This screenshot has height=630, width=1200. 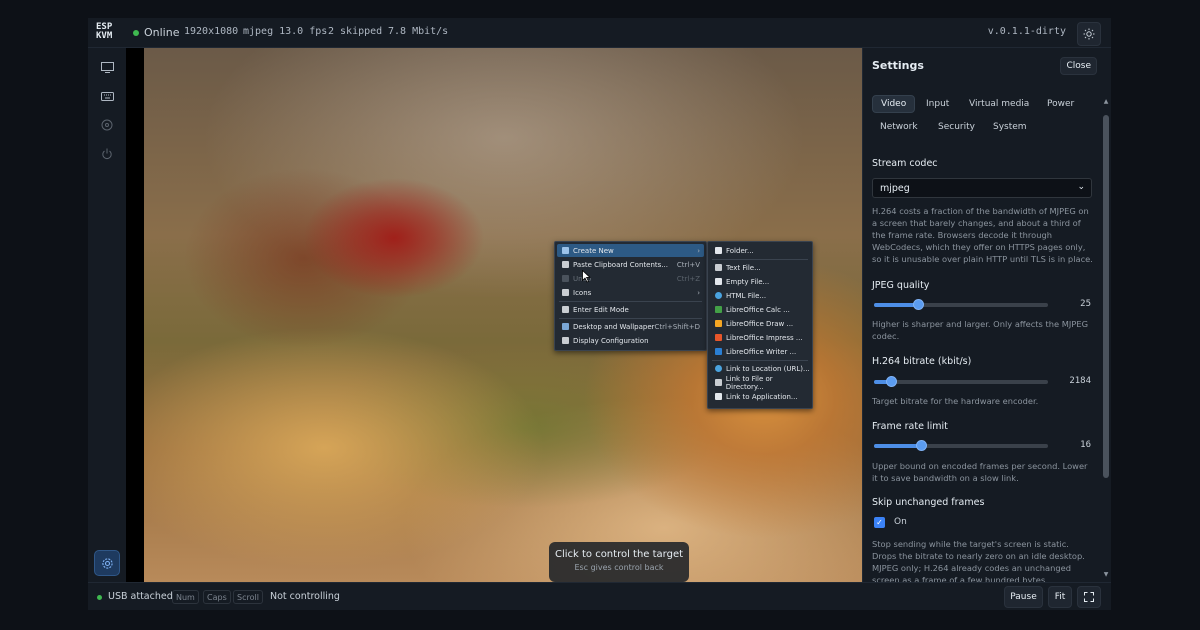 What do you see at coordinates (1060, 104) in the screenshot?
I see `tab-power: Power` at bounding box center [1060, 104].